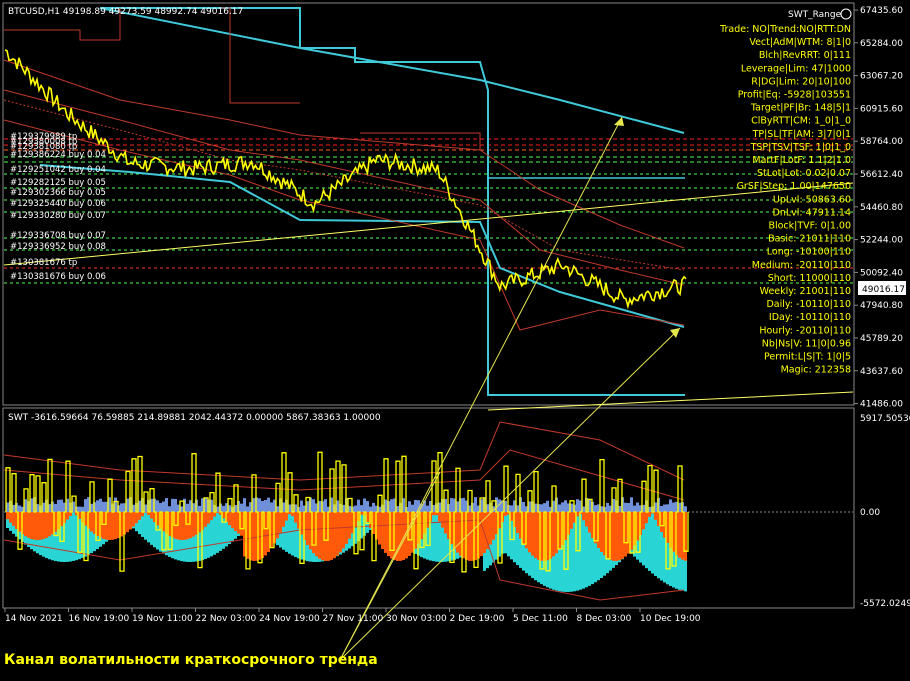 Image resolution: width=910 pixels, height=681 pixels. What do you see at coordinates (881, 405) in the screenshot?
I see `price-tick-label: 41486.00` at bounding box center [881, 405].